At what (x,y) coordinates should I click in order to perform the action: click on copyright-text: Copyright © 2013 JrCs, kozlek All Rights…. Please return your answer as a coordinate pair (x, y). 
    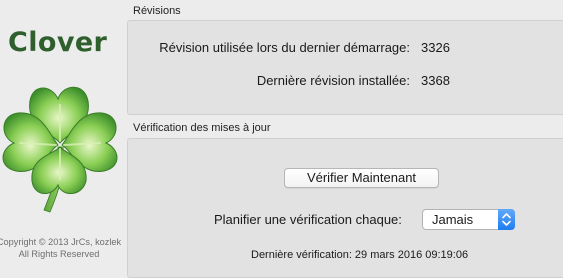
    Looking at the image, I should click on (62, 248).